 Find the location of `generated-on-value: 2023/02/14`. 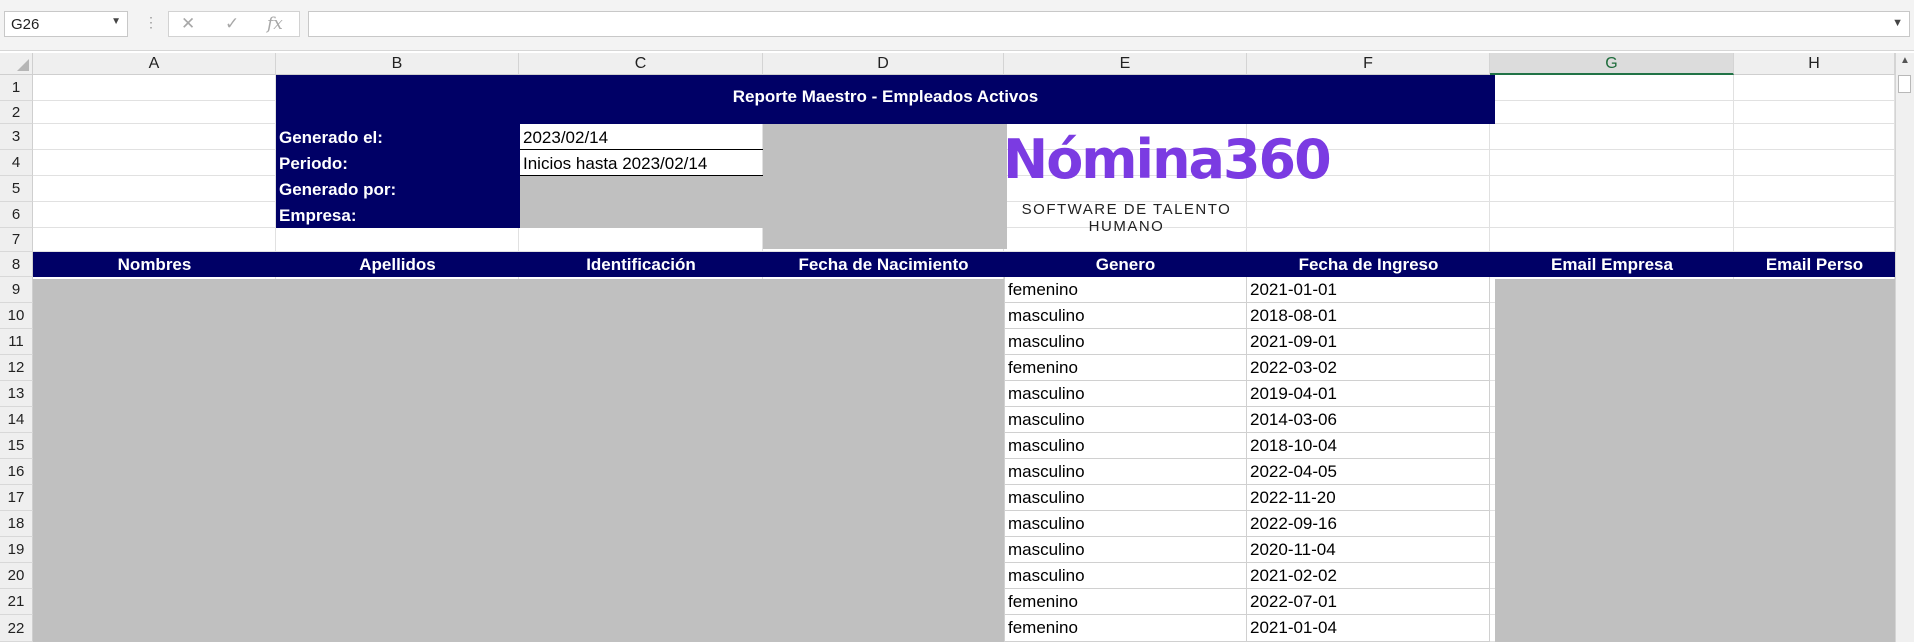

generated-on-value: 2023/02/14 is located at coordinates (566, 137).